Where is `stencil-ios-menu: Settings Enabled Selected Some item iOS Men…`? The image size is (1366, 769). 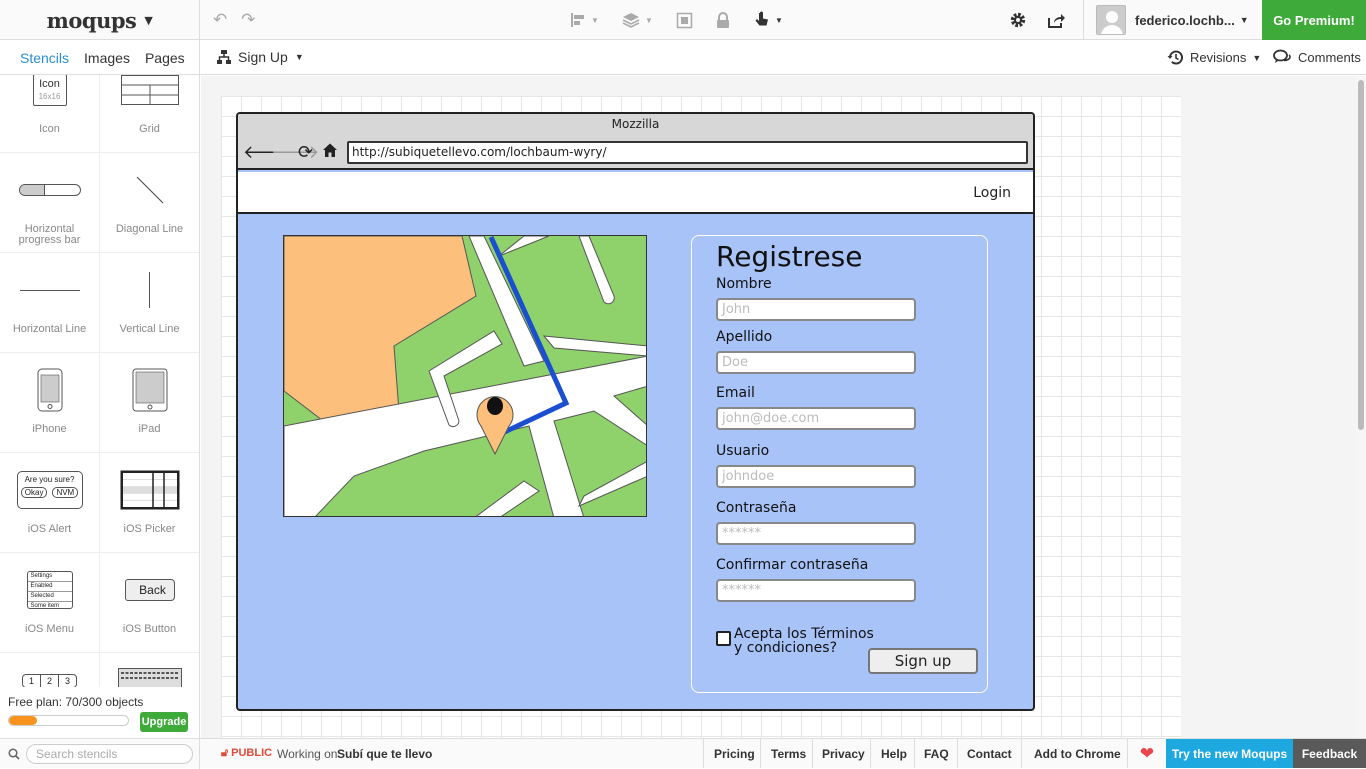
stencil-ios-menu: Settings Enabled Selected Some item iOS Men… is located at coordinates (50, 603).